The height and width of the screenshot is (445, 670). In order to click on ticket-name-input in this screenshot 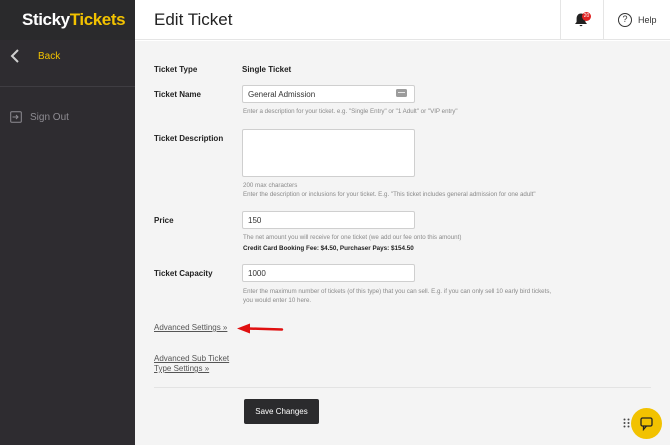, I will do `click(328, 94)`.